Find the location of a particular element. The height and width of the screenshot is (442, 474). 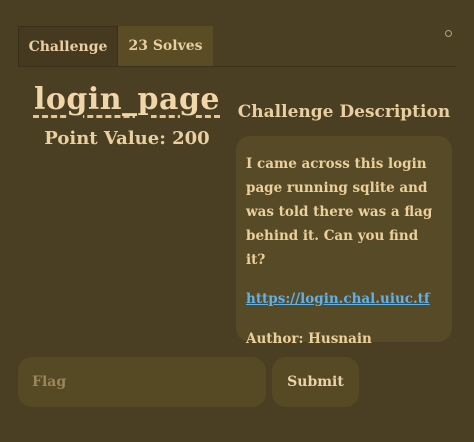

challenge-link: https://login.chal.uiuc.tf is located at coordinates (344, 299).